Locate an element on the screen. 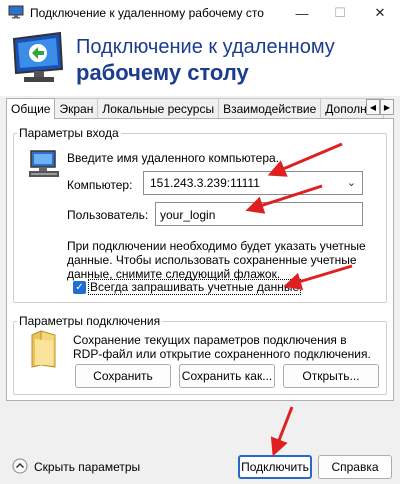 The width and height of the screenshot is (400, 484). minimize-icon: — is located at coordinates (302, 13).